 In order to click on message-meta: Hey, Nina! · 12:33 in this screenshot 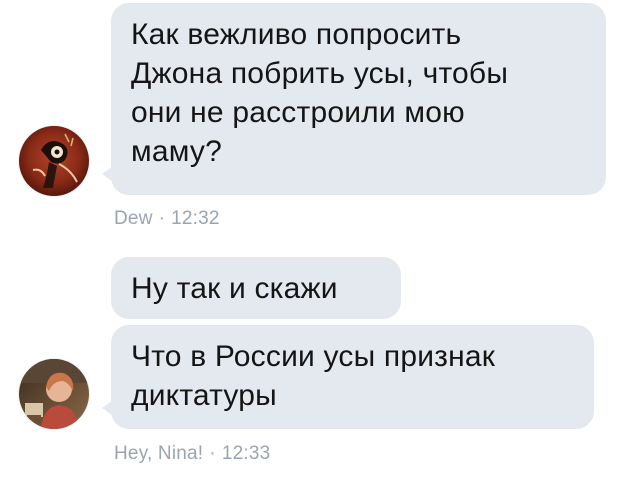, I will do `click(192, 454)`.